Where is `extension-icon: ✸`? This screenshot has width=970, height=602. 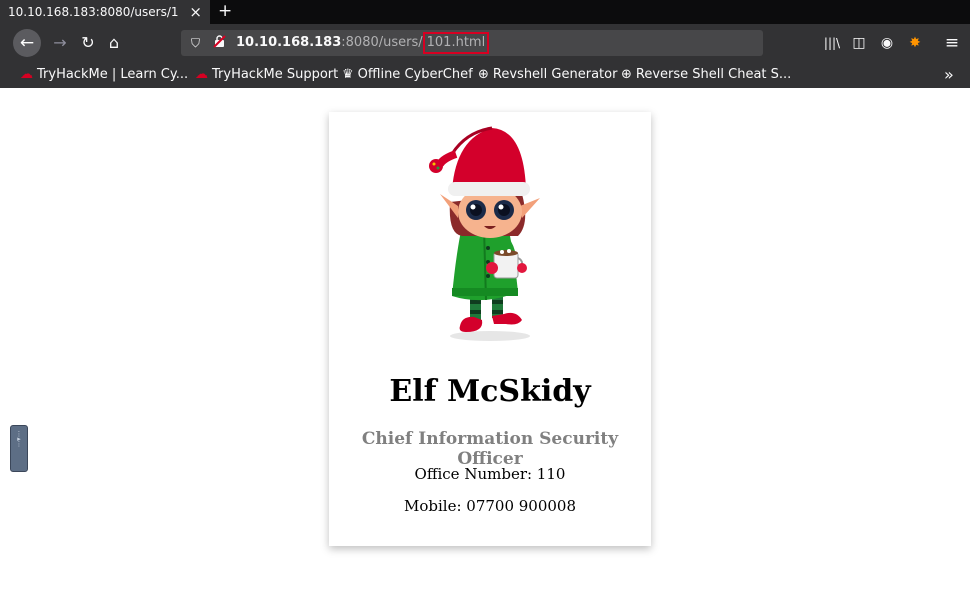 extension-icon: ✸ is located at coordinates (915, 43).